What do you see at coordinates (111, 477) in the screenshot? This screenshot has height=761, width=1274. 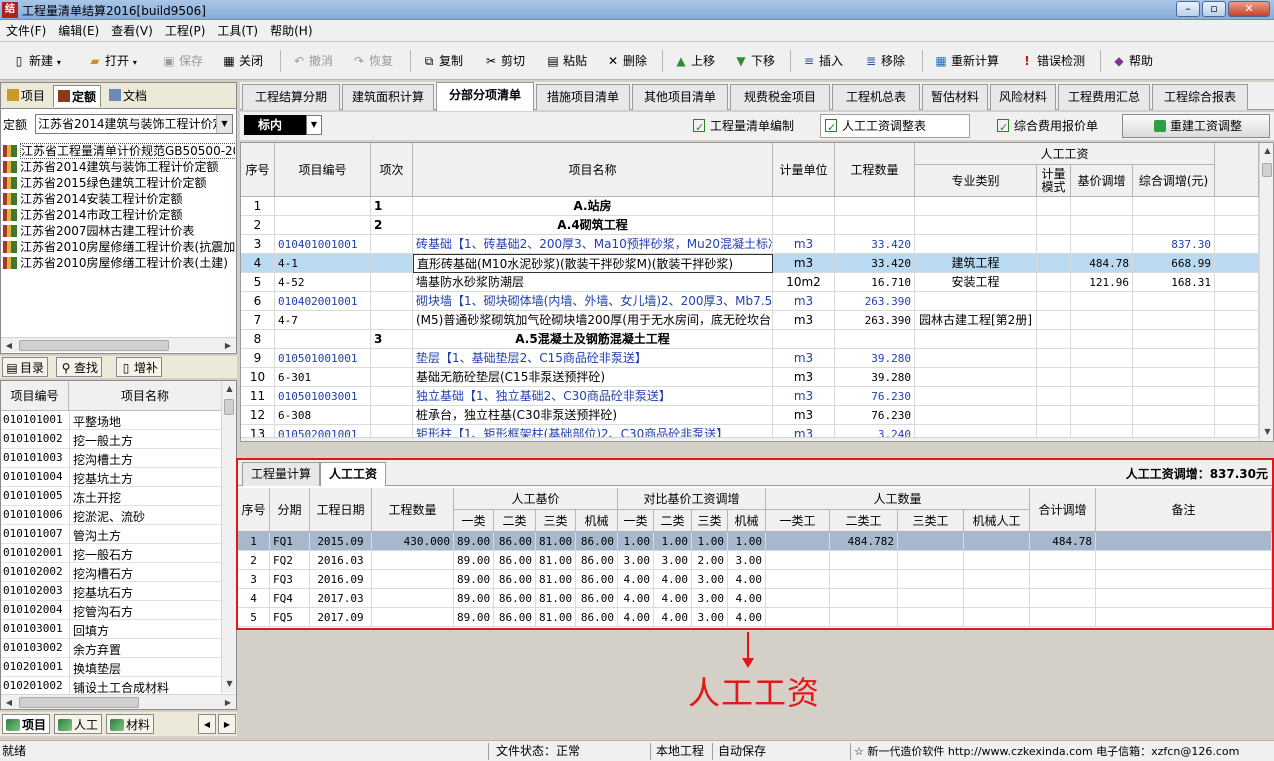 I see `list-item: 010101004 挖基坑土方` at bounding box center [111, 477].